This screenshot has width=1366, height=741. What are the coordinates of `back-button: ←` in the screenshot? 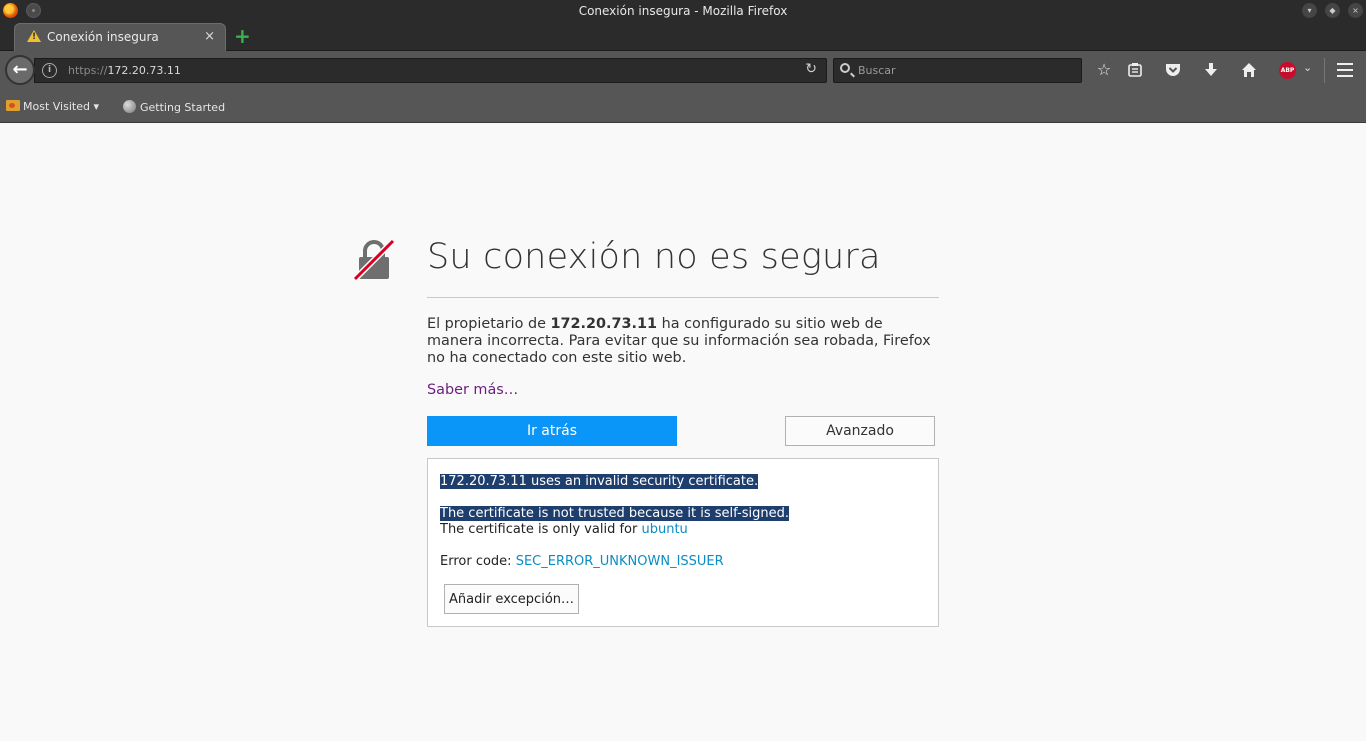 It's located at (20, 70).